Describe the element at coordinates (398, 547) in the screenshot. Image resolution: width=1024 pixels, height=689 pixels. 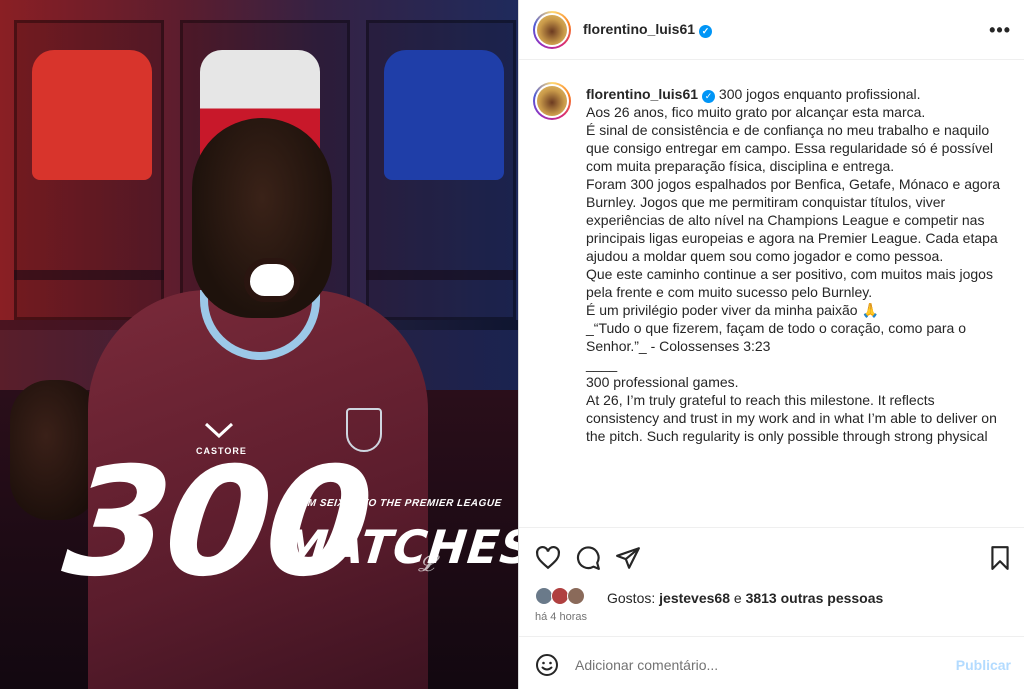
I see `image-matches-title: MATCHES` at that location.